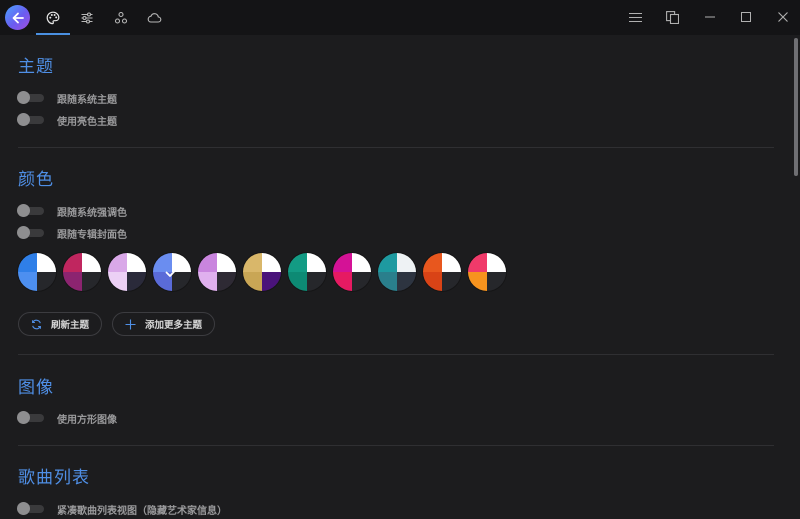 The image size is (800, 519). I want to click on color-swatch-blue, so click(37, 272).